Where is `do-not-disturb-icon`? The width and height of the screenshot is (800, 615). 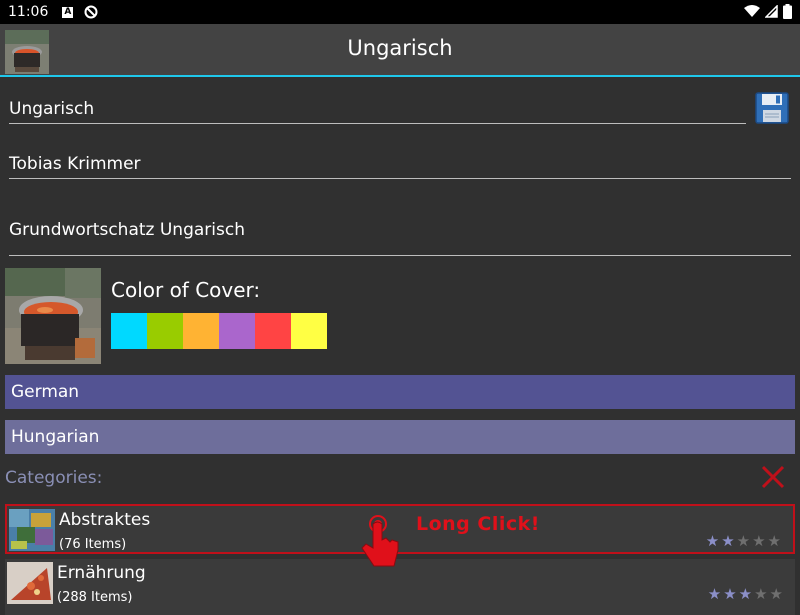
do-not-disturb-icon is located at coordinates (91, 12).